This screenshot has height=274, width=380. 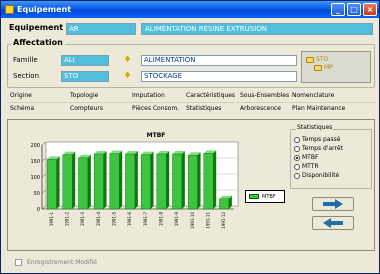 What do you see at coordinates (35, 178) in the screenshot?
I see `y-tick-label: 100` at bounding box center [35, 178].